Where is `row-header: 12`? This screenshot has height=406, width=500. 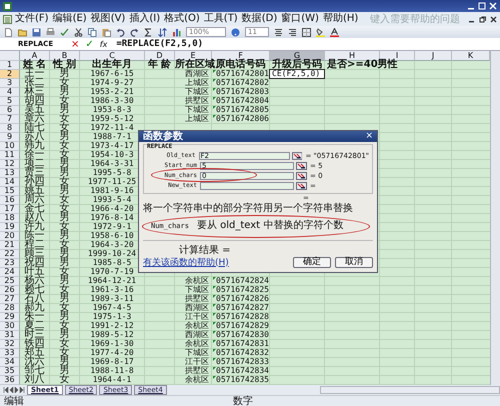
row-header: 12 is located at coordinates (10, 164).